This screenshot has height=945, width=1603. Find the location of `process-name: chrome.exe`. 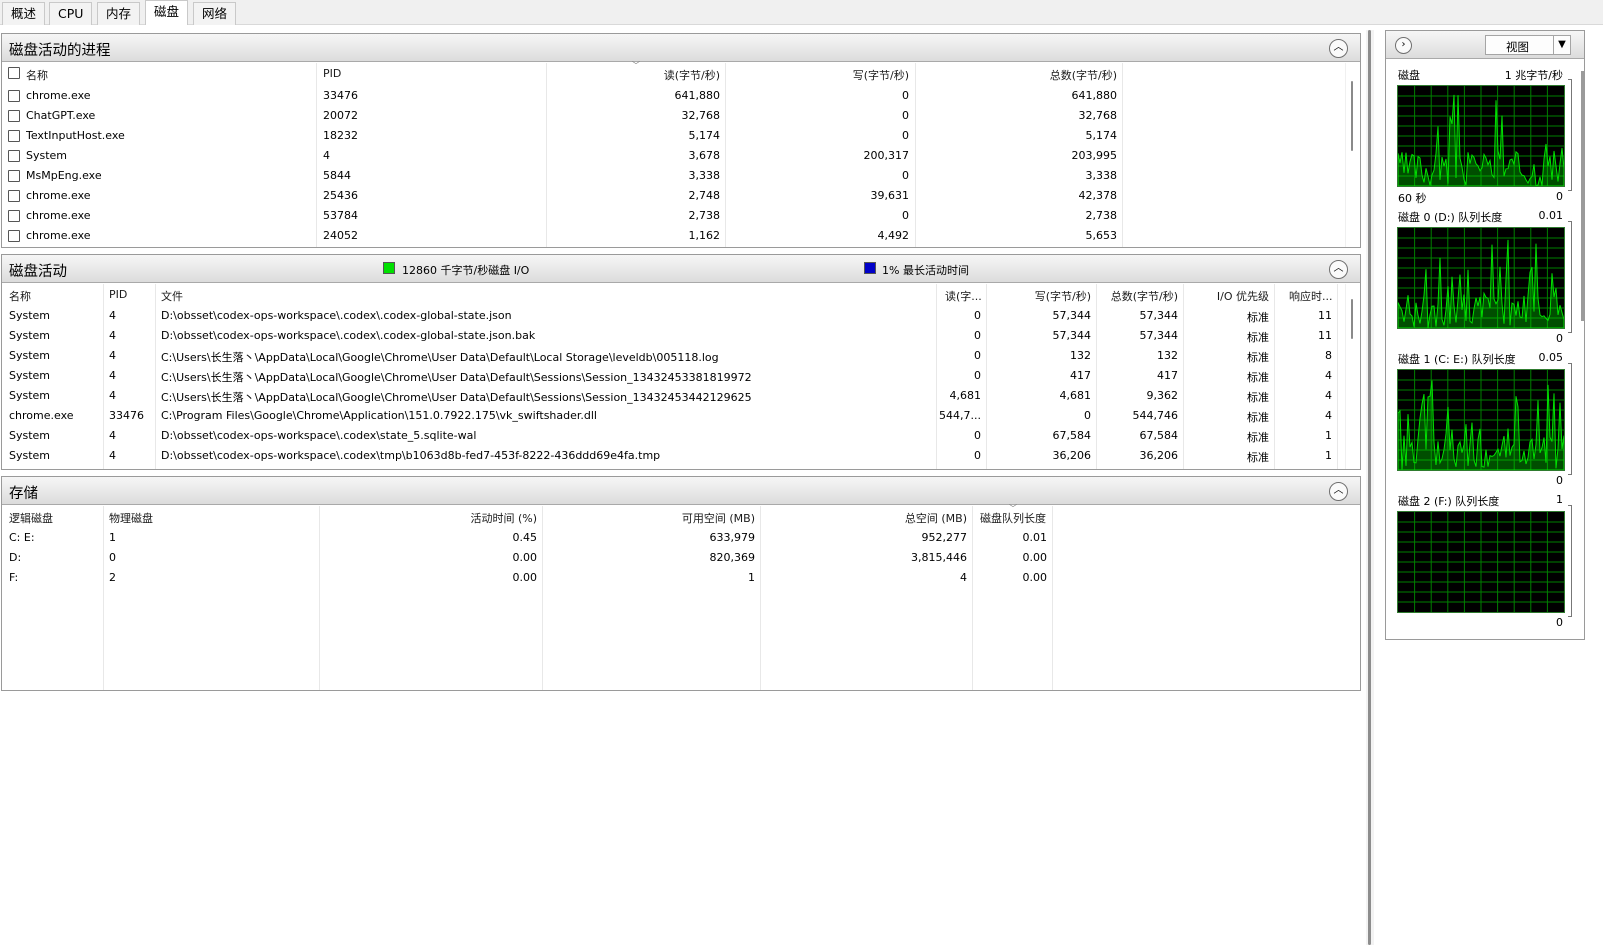

process-name: chrome.exe is located at coordinates (58, 235).